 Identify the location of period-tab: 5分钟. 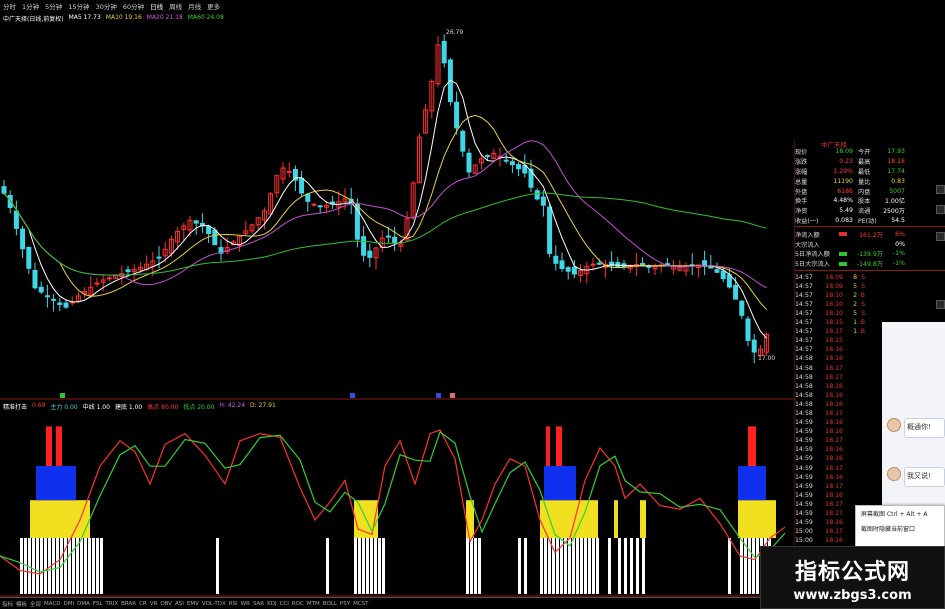
(53, 6).